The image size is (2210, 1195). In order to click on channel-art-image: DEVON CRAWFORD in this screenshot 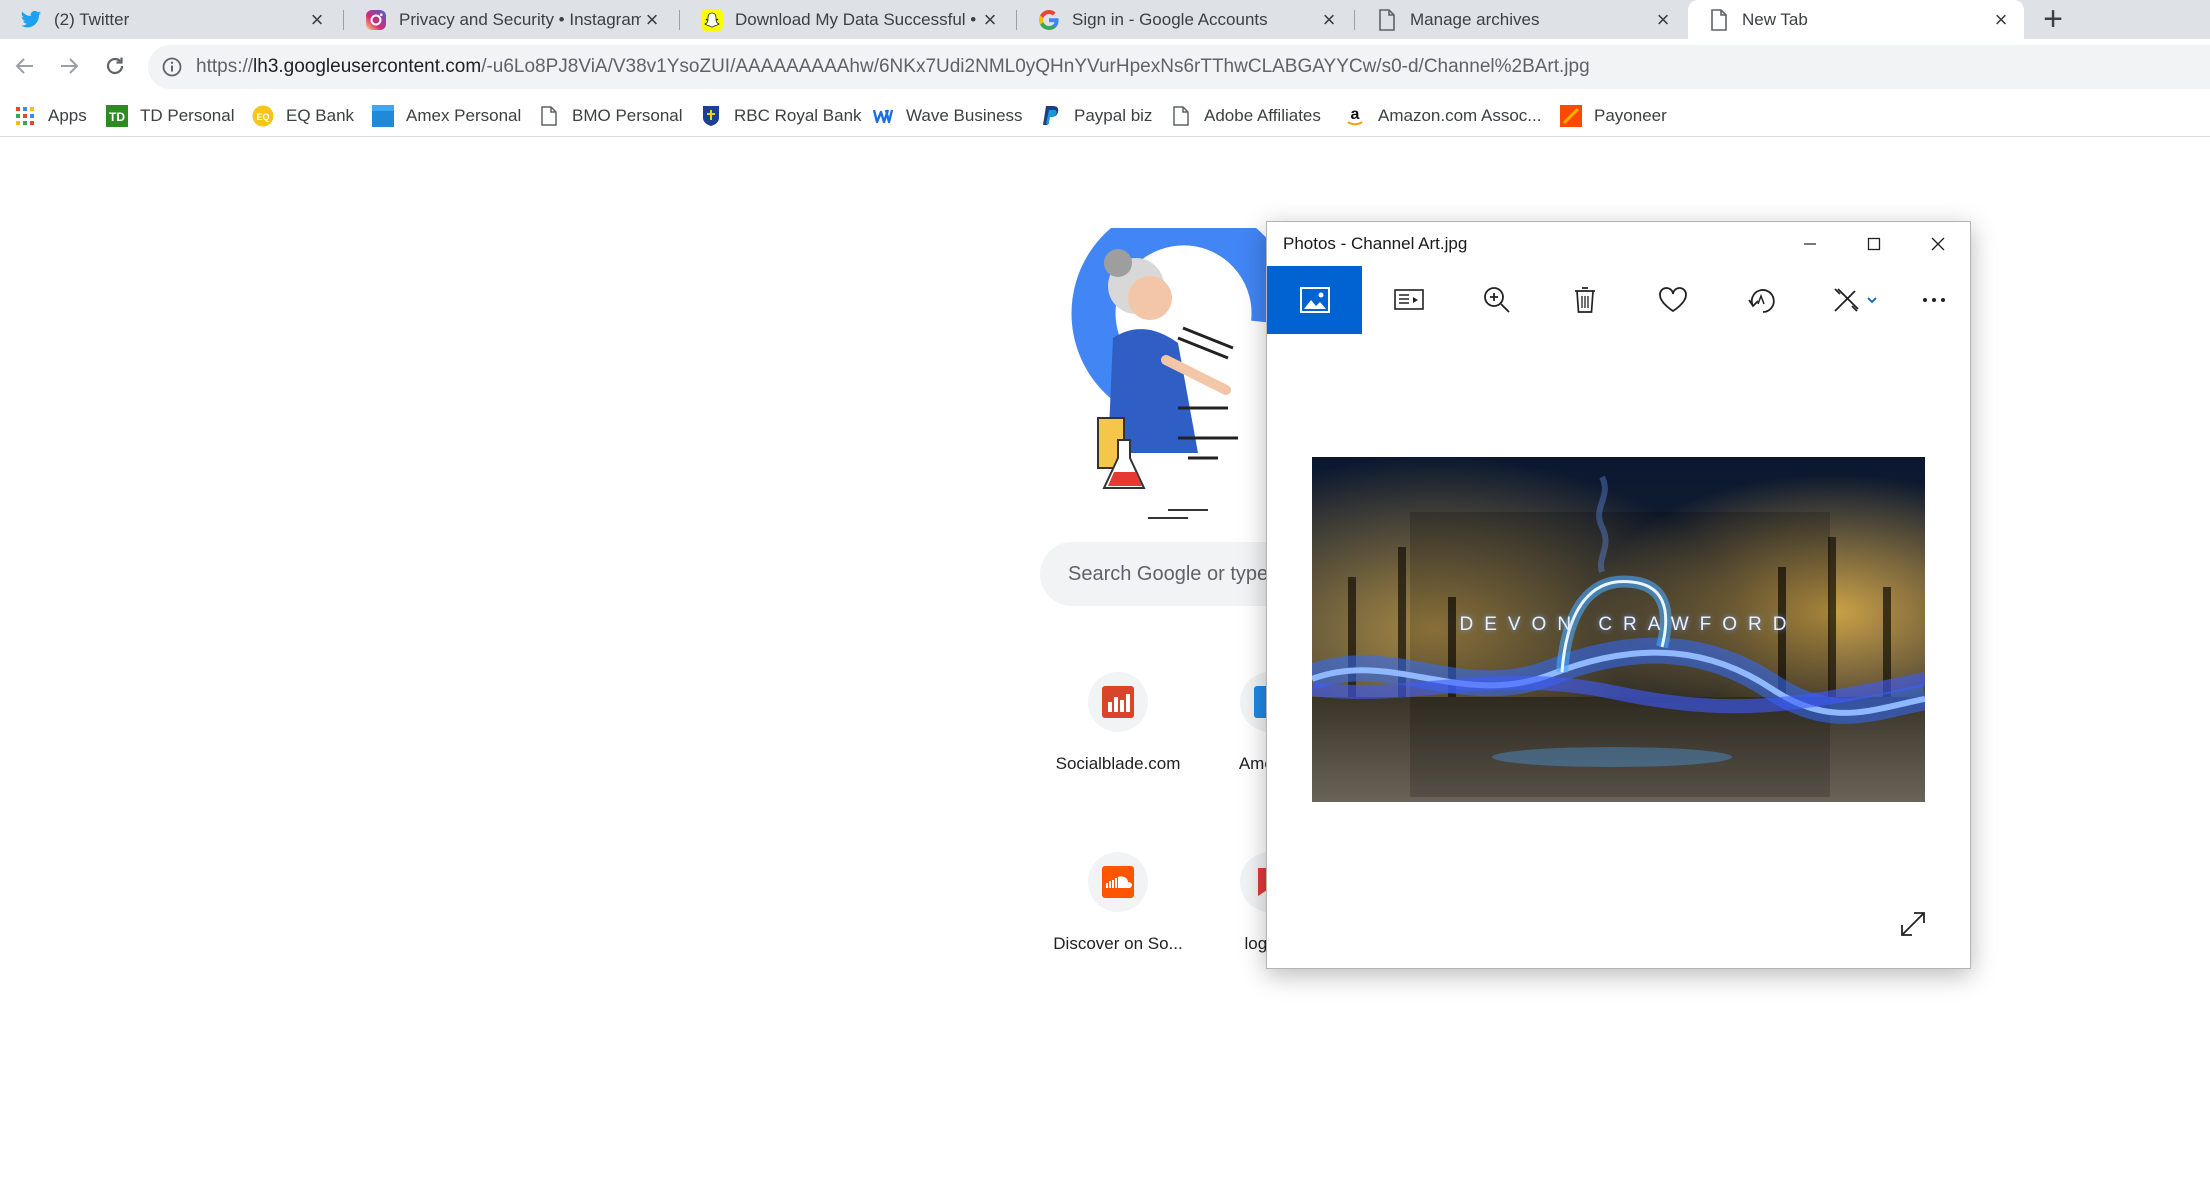, I will do `click(1618, 629)`.